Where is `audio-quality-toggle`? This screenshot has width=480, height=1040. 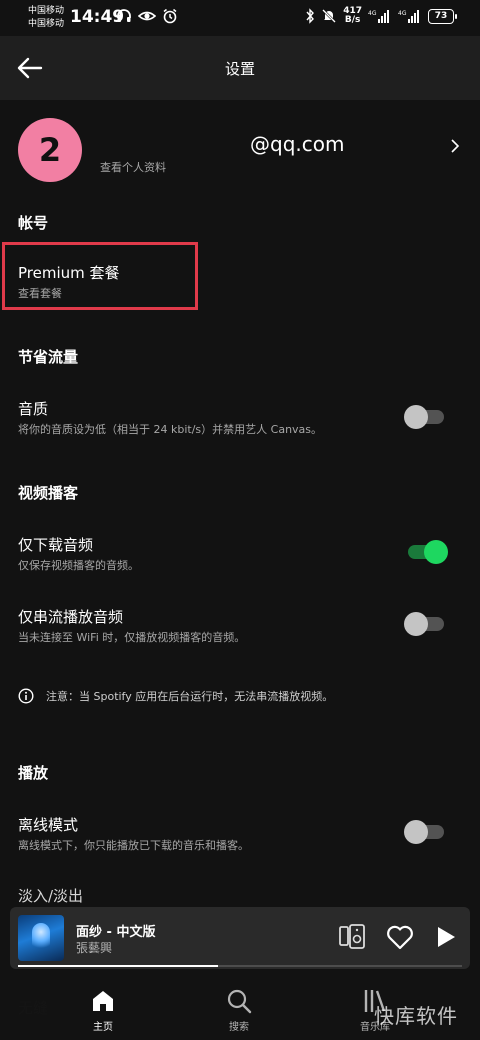 audio-quality-toggle is located at coordinates (424, 417).